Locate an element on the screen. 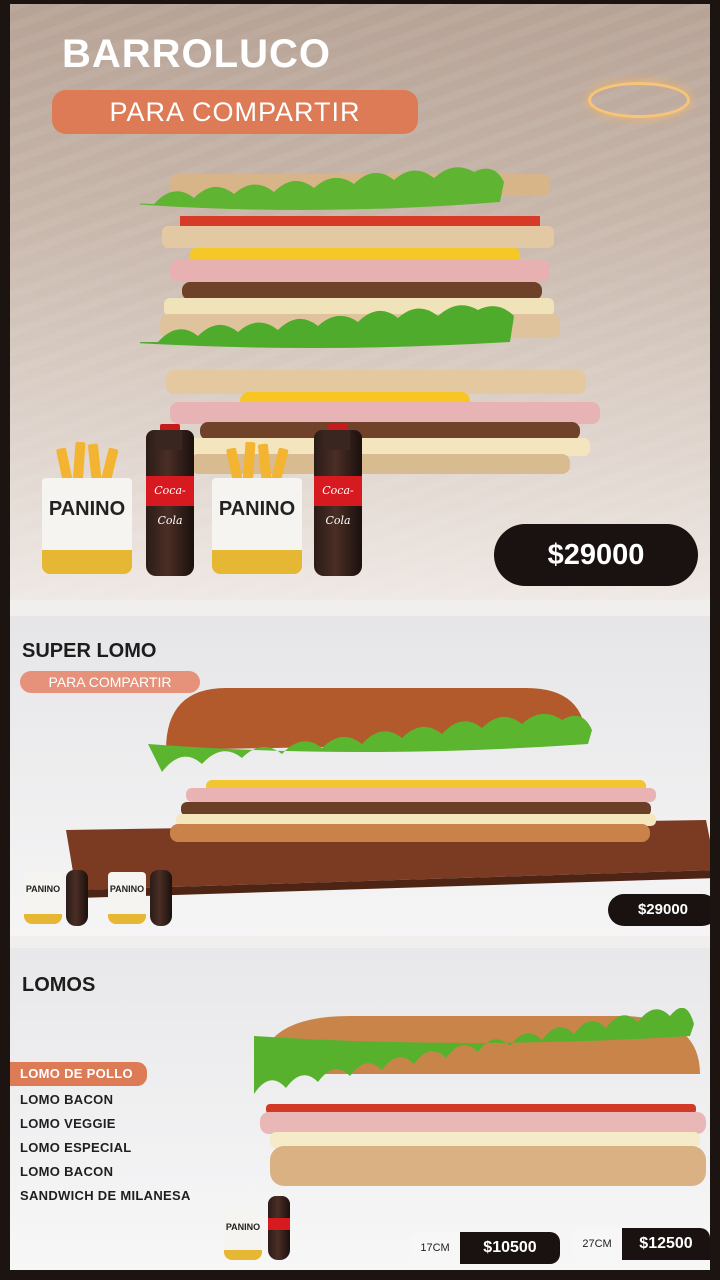 This screenshot has width=720, height=1280. combo-fries-drink-2: PANINO Coca-Cola is located at coordinates (293, 502).